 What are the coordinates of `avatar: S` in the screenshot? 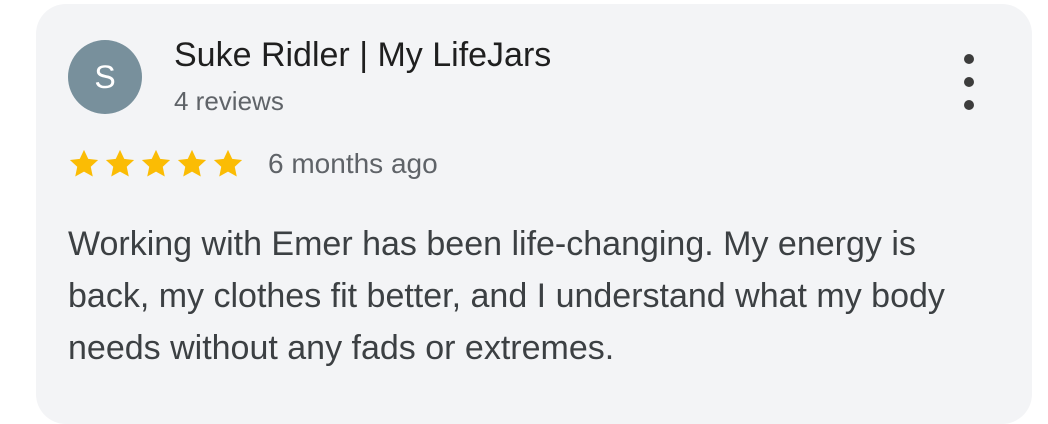 It's located at (105, 77).